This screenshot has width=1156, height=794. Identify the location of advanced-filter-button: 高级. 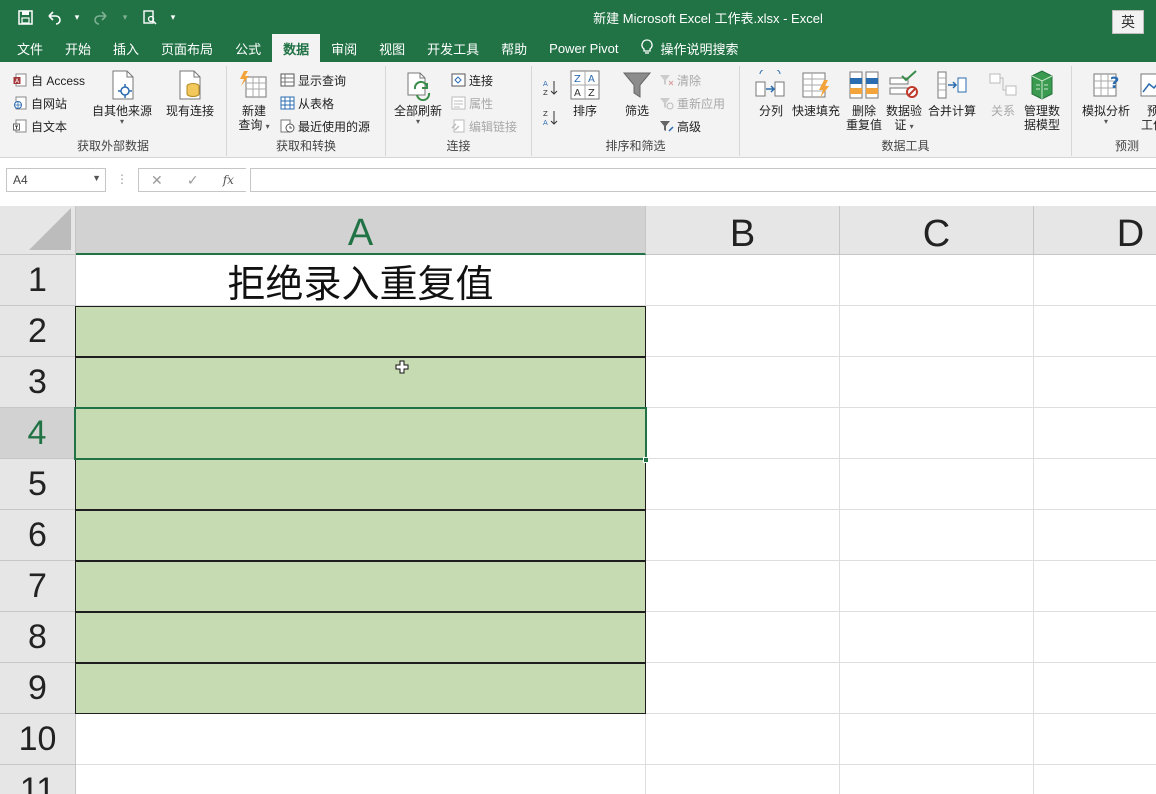
(679, 126).